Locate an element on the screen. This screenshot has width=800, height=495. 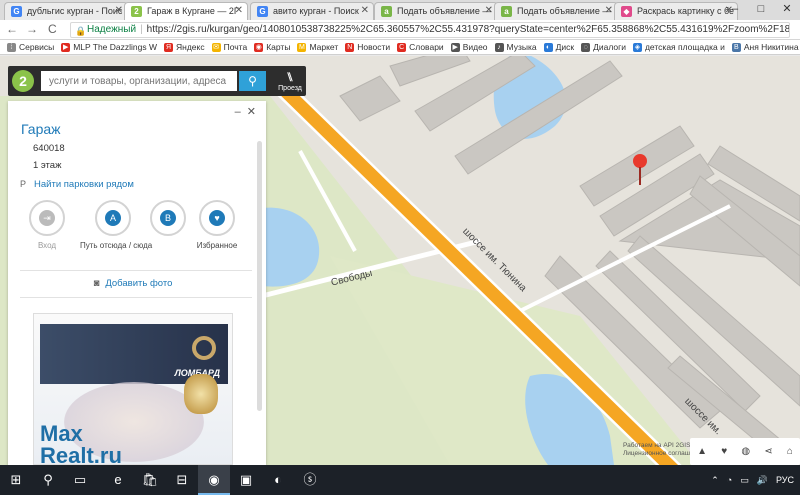
entrance-icon: ⇥ is located at coordinates (47, 218).